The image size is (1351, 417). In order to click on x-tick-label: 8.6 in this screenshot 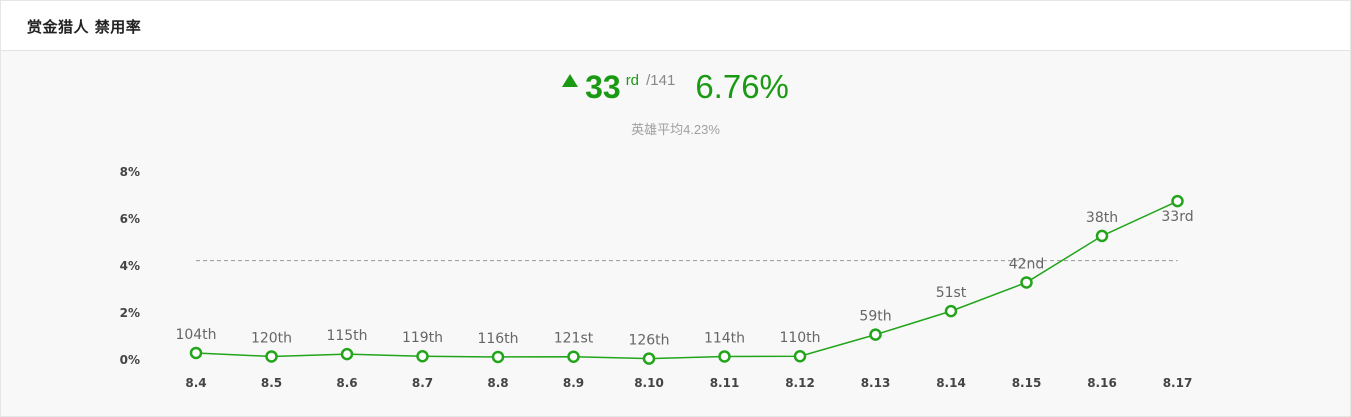, I will do `click(346, 383)`.